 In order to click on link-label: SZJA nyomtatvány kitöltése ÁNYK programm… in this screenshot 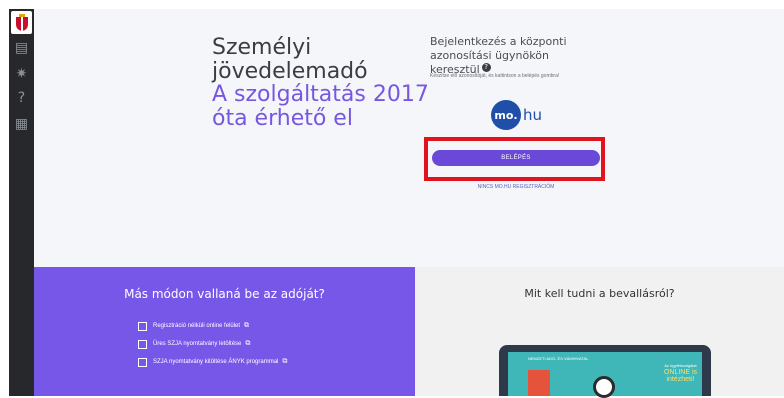, I will do `click(216, 362)`.